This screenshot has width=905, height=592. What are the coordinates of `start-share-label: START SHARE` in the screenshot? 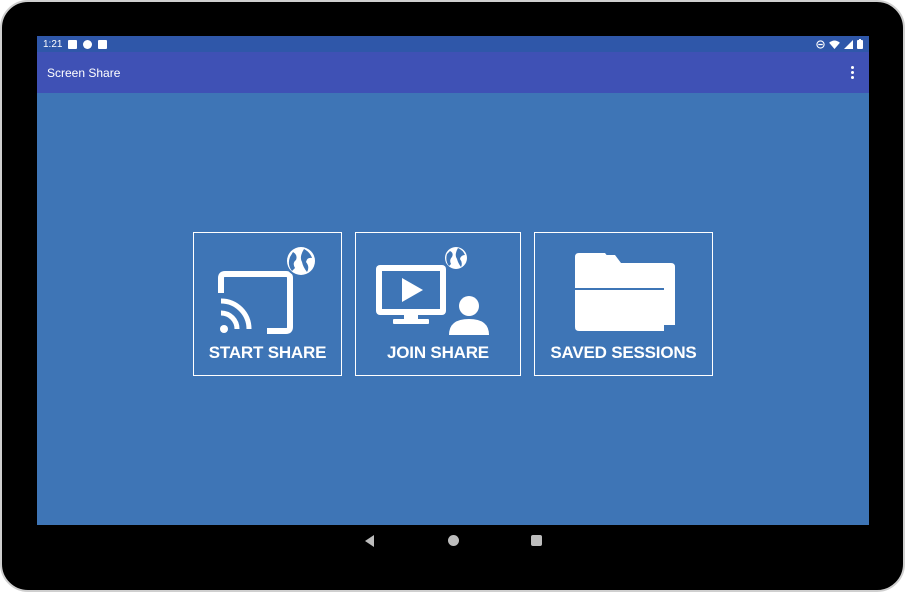 It's located at (267, 352).